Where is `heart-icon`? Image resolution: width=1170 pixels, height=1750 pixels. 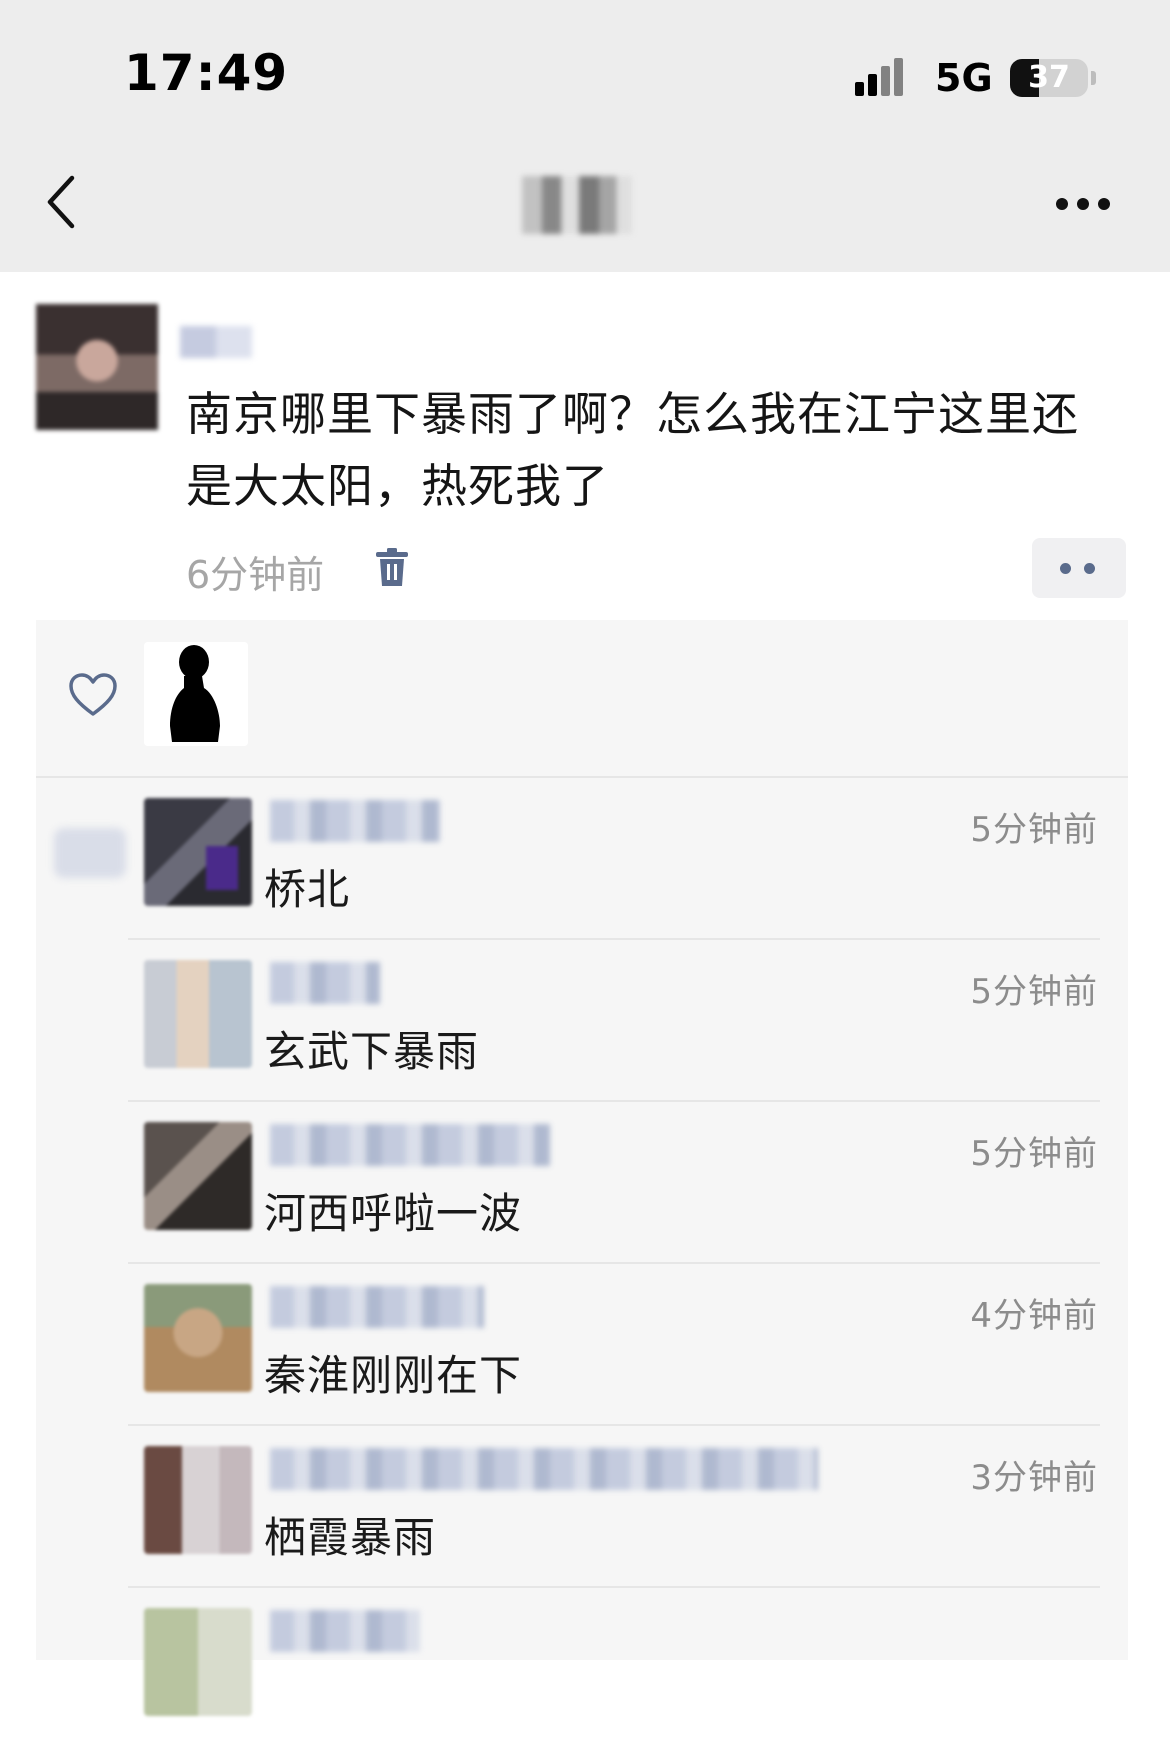 heart-icon is located at coordinates (93, 695).